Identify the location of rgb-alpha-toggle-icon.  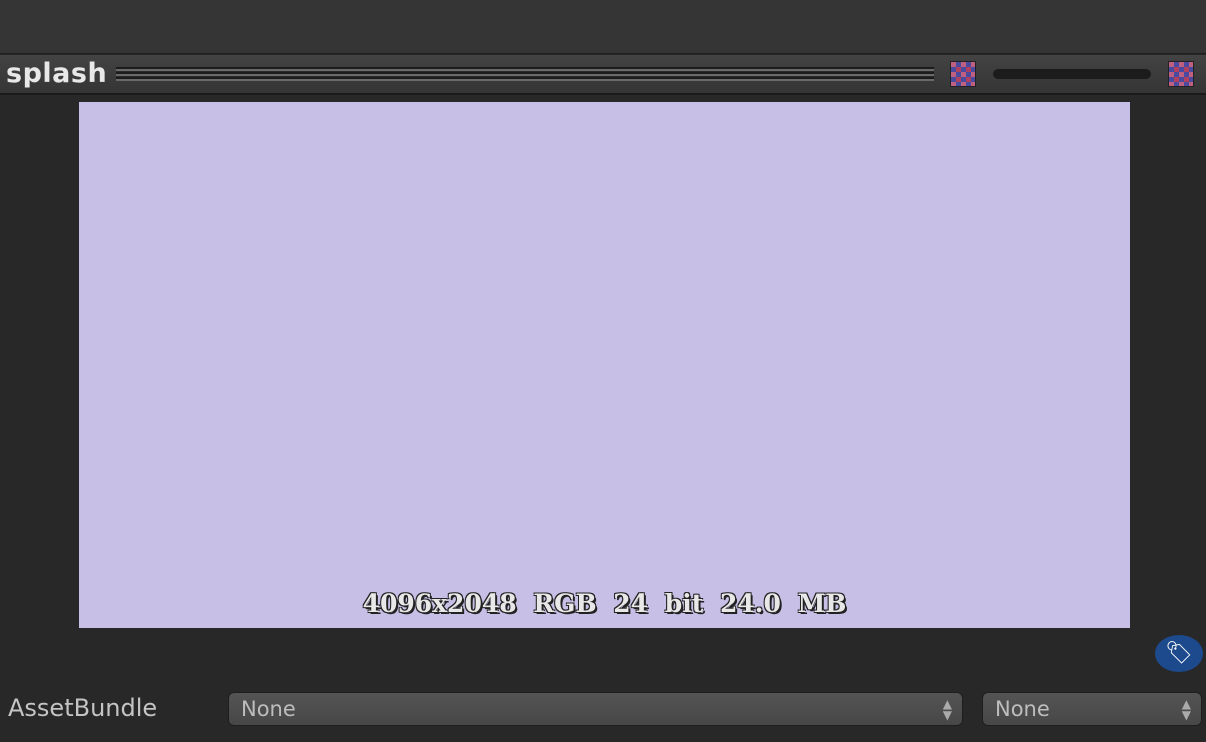
(963, 74).